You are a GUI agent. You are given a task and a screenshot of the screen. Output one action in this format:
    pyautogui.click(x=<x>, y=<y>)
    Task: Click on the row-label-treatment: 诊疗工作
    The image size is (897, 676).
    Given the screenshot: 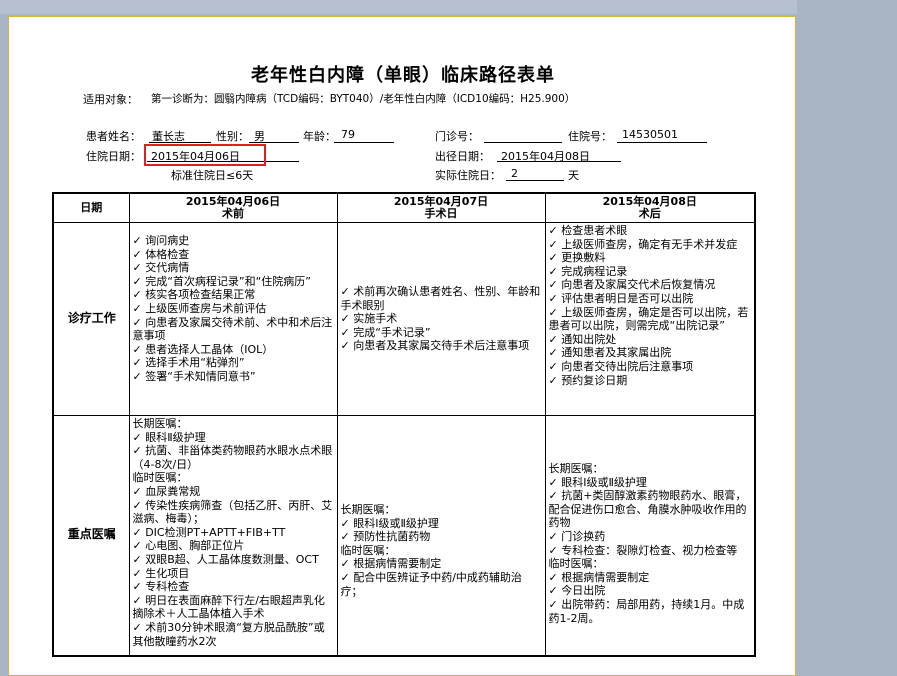 What is the action you would take?
    pyautogui.click(x=91, y=319)
    